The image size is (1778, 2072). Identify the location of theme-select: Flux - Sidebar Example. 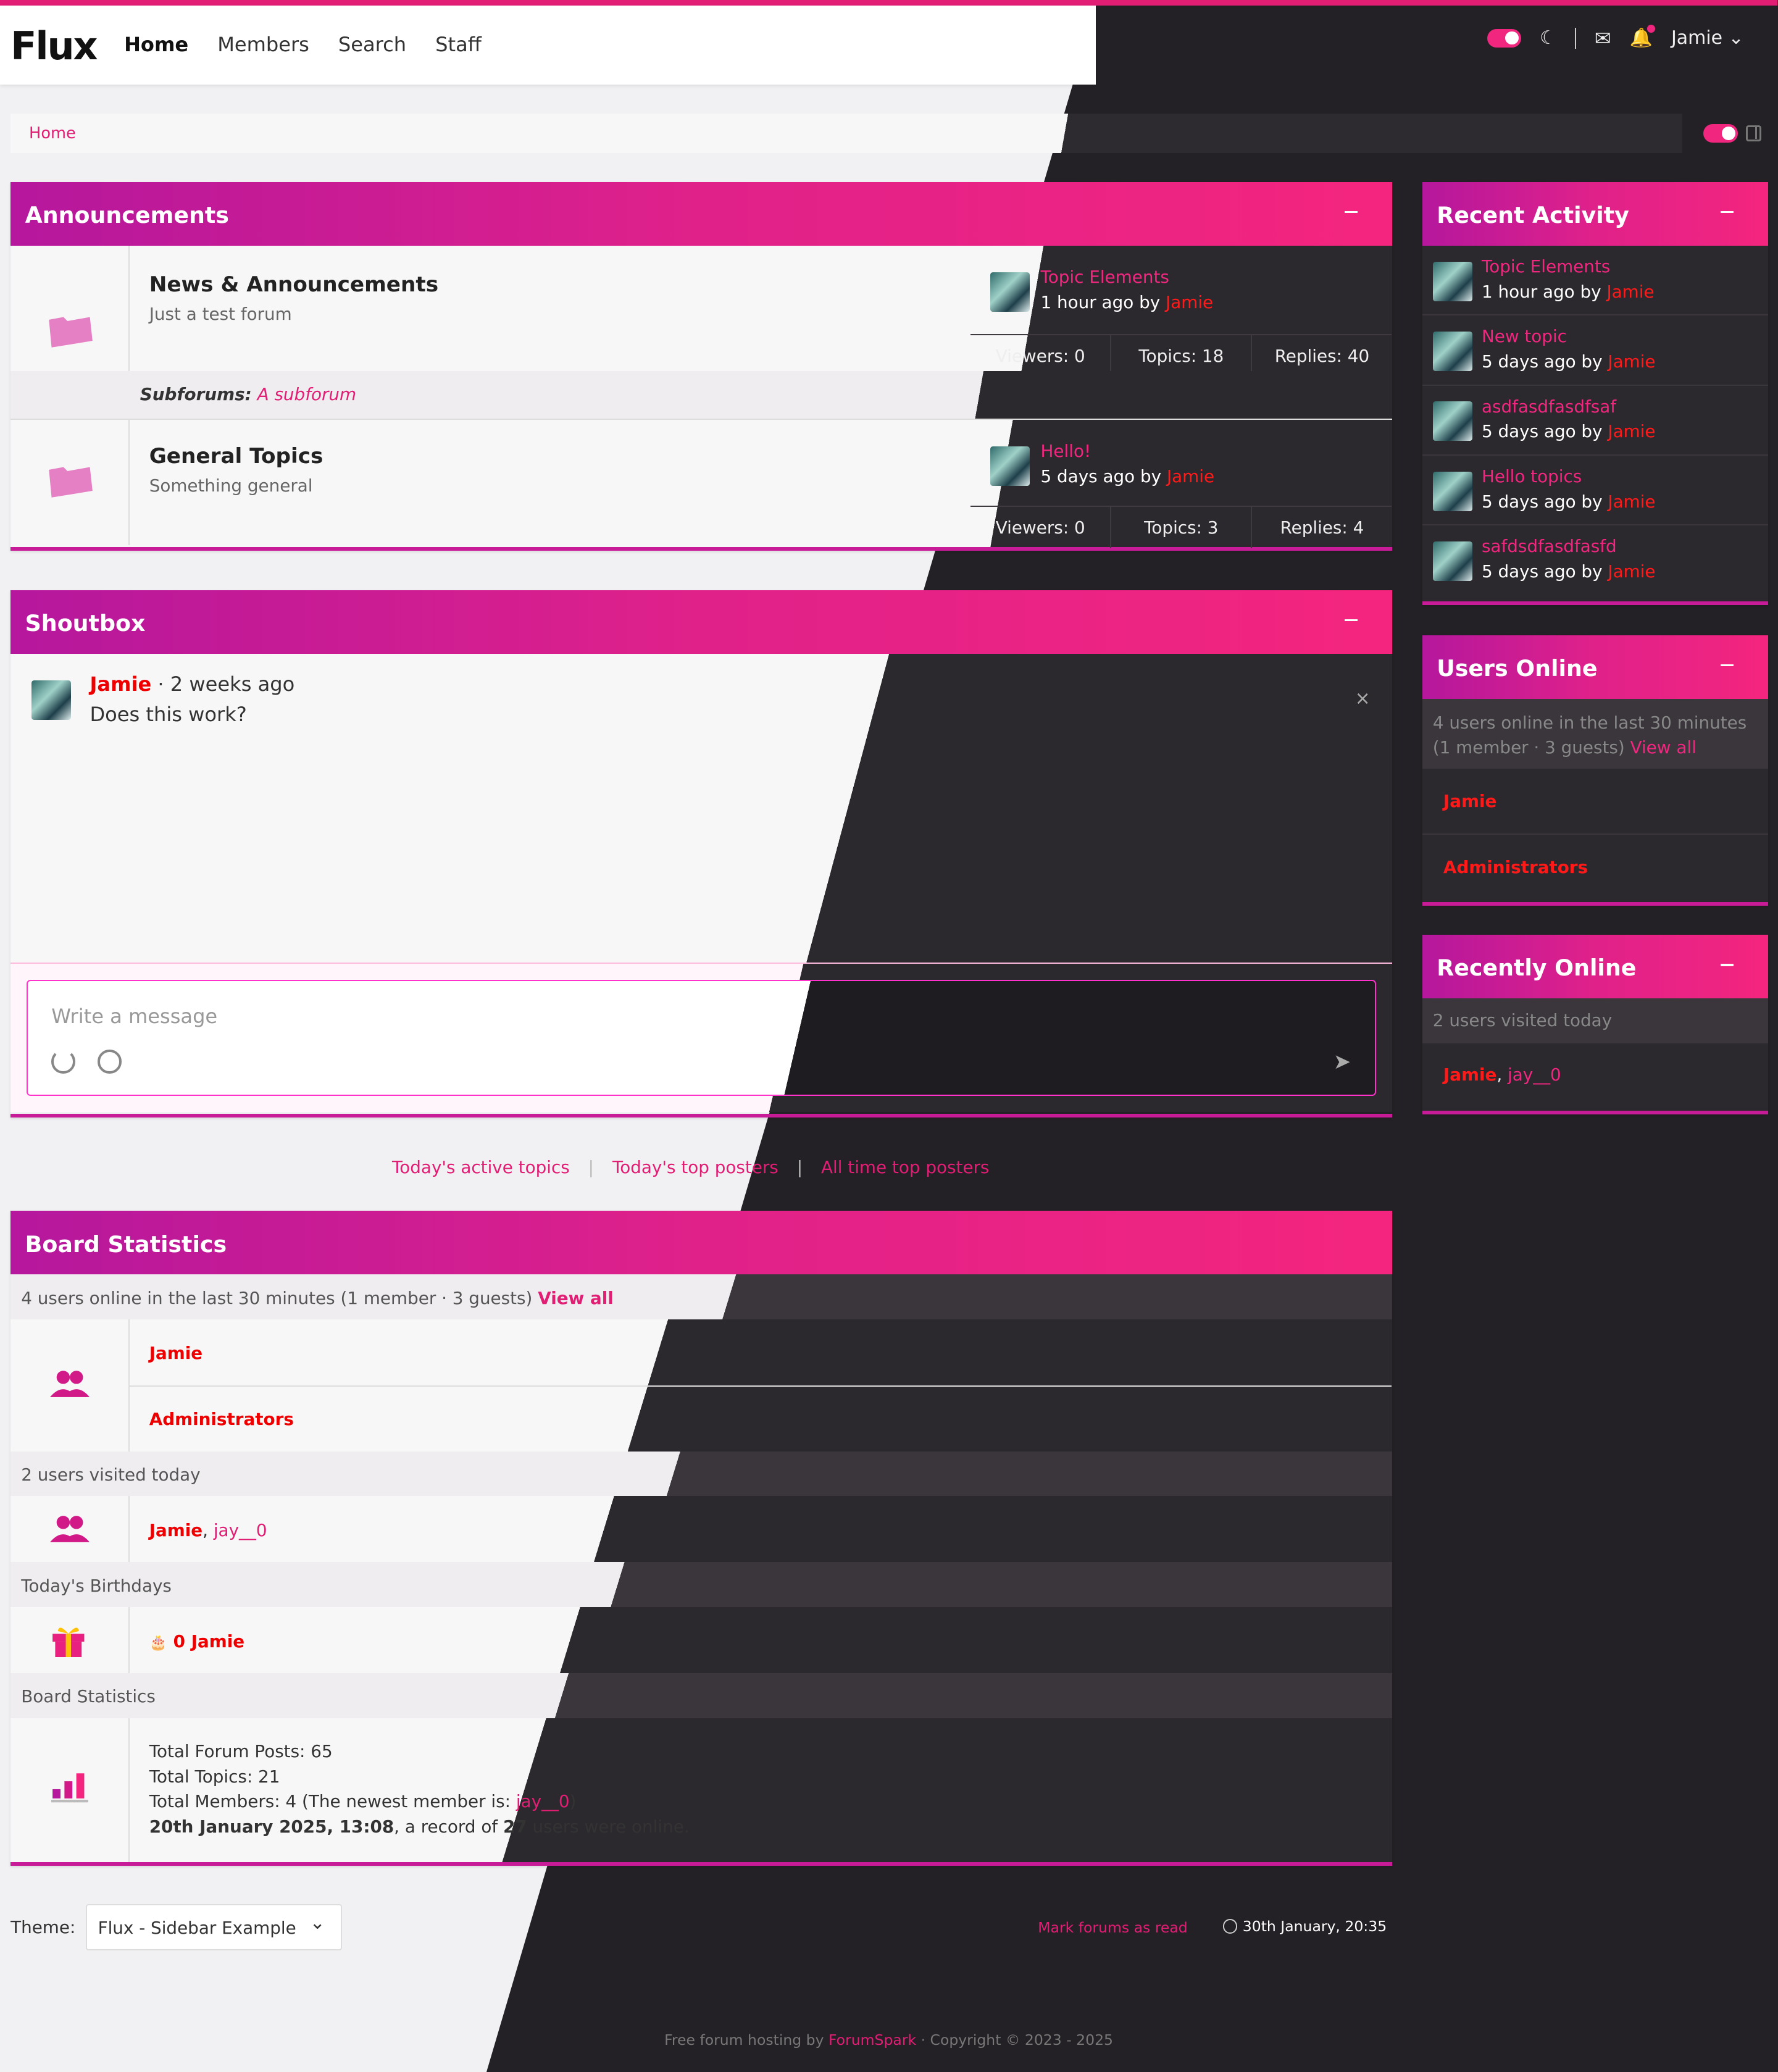
(215, 1927).